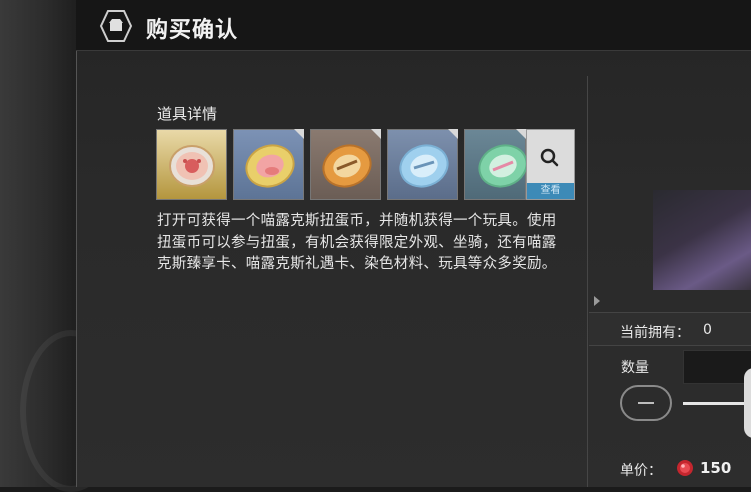  I want to click on quantity-slider, so click(717, 403).